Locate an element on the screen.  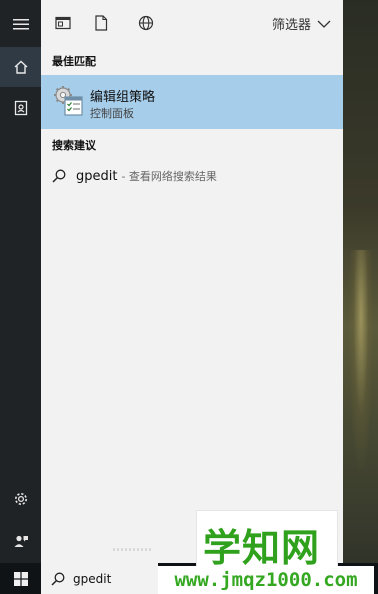
taskbar-search-box is located at coordinates (99, 578).